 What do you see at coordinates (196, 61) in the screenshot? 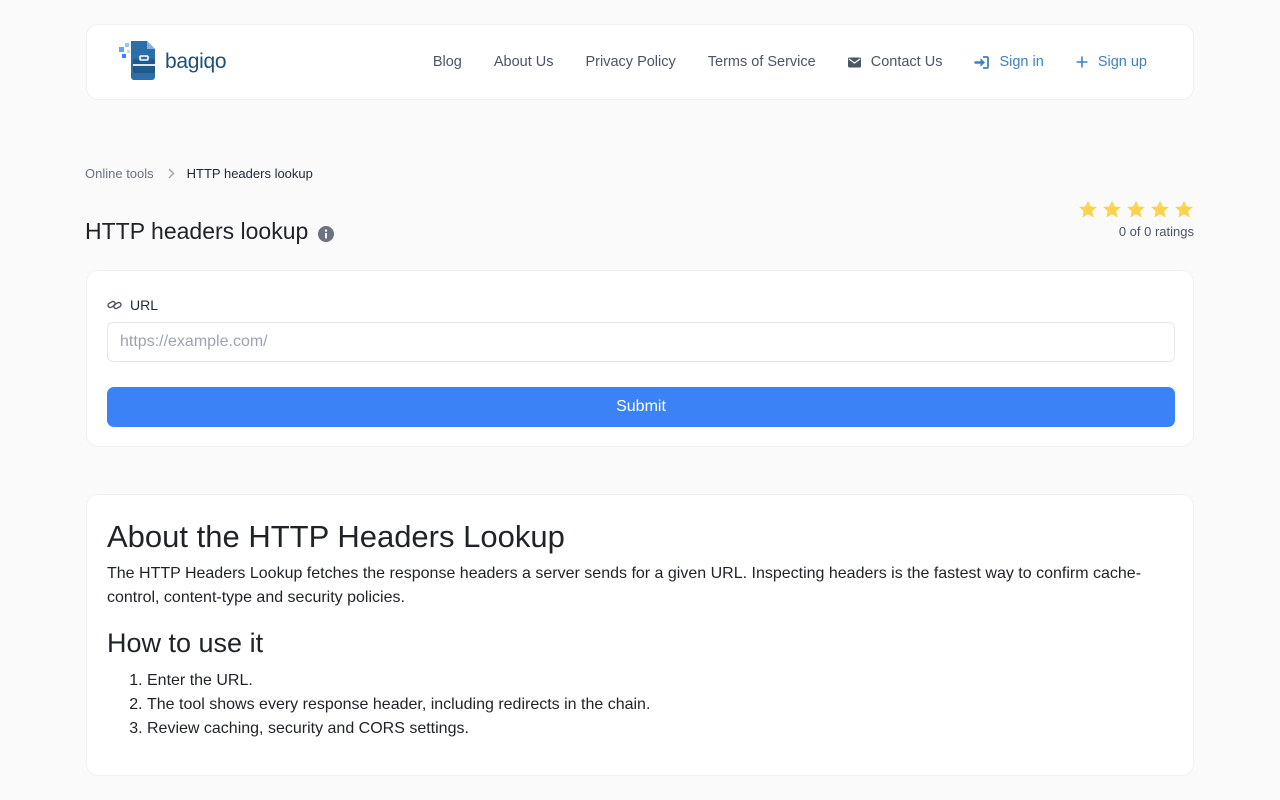
I see `brand-name: bagiqo` at bounding box center [196, 61].